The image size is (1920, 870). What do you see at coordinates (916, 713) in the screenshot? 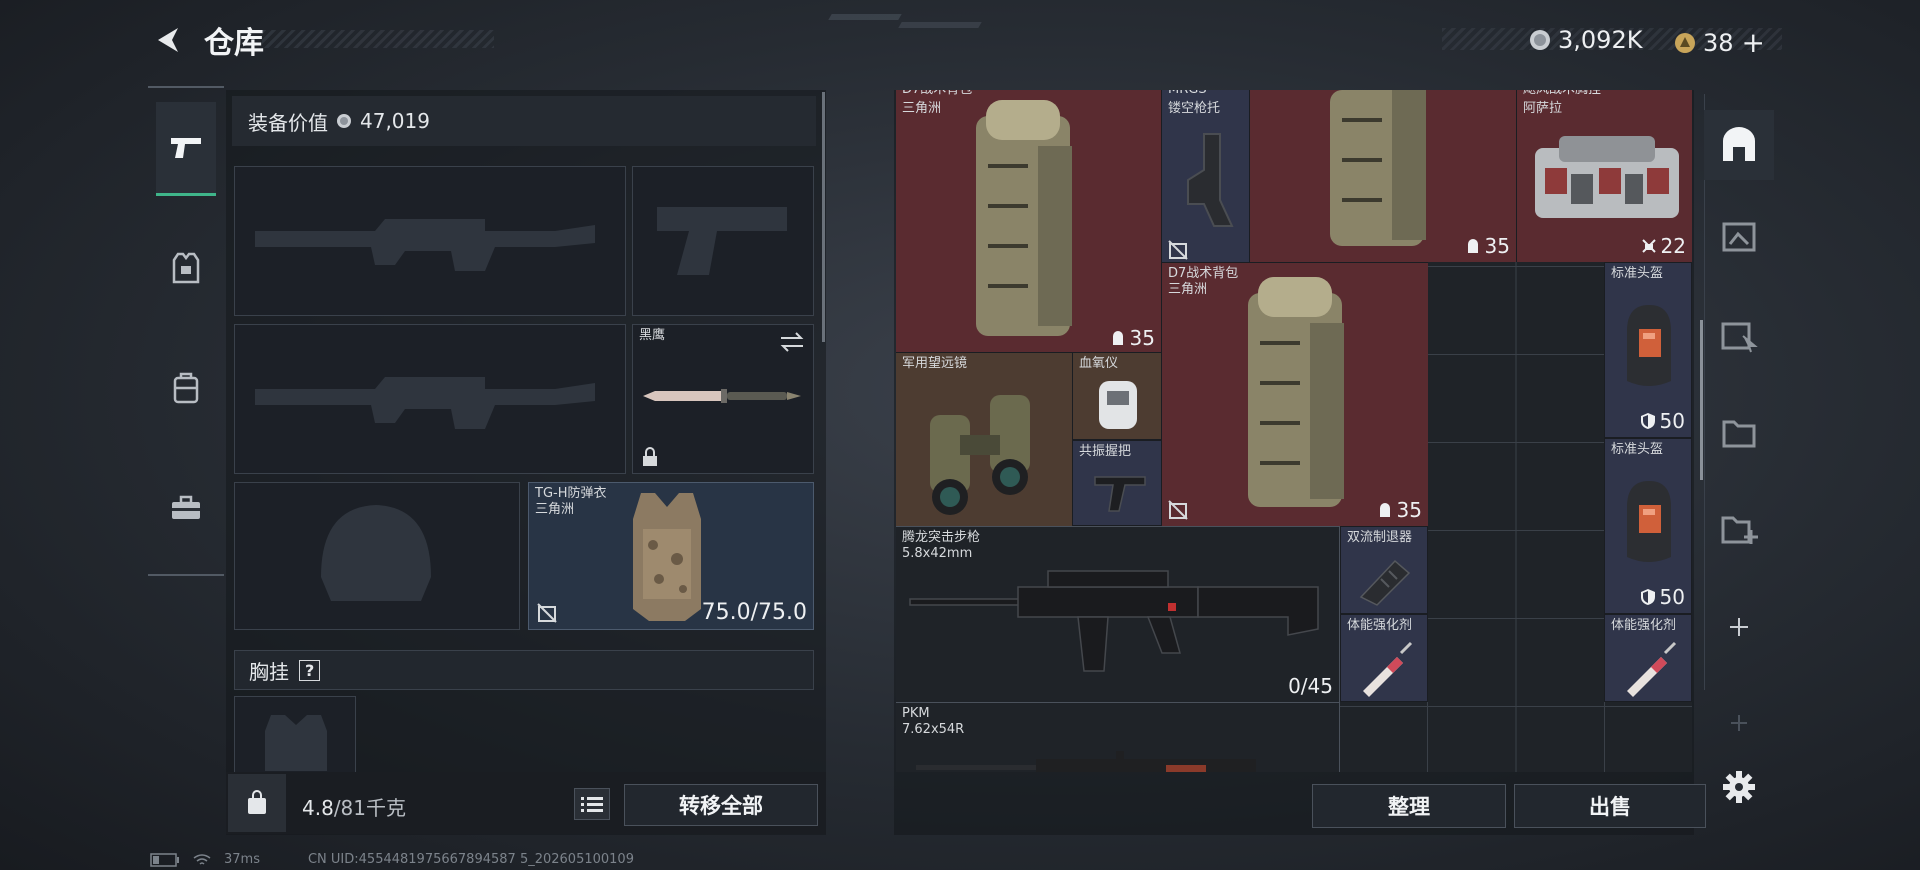
I see `item-name: PKM` at bounding box center [916, 713].